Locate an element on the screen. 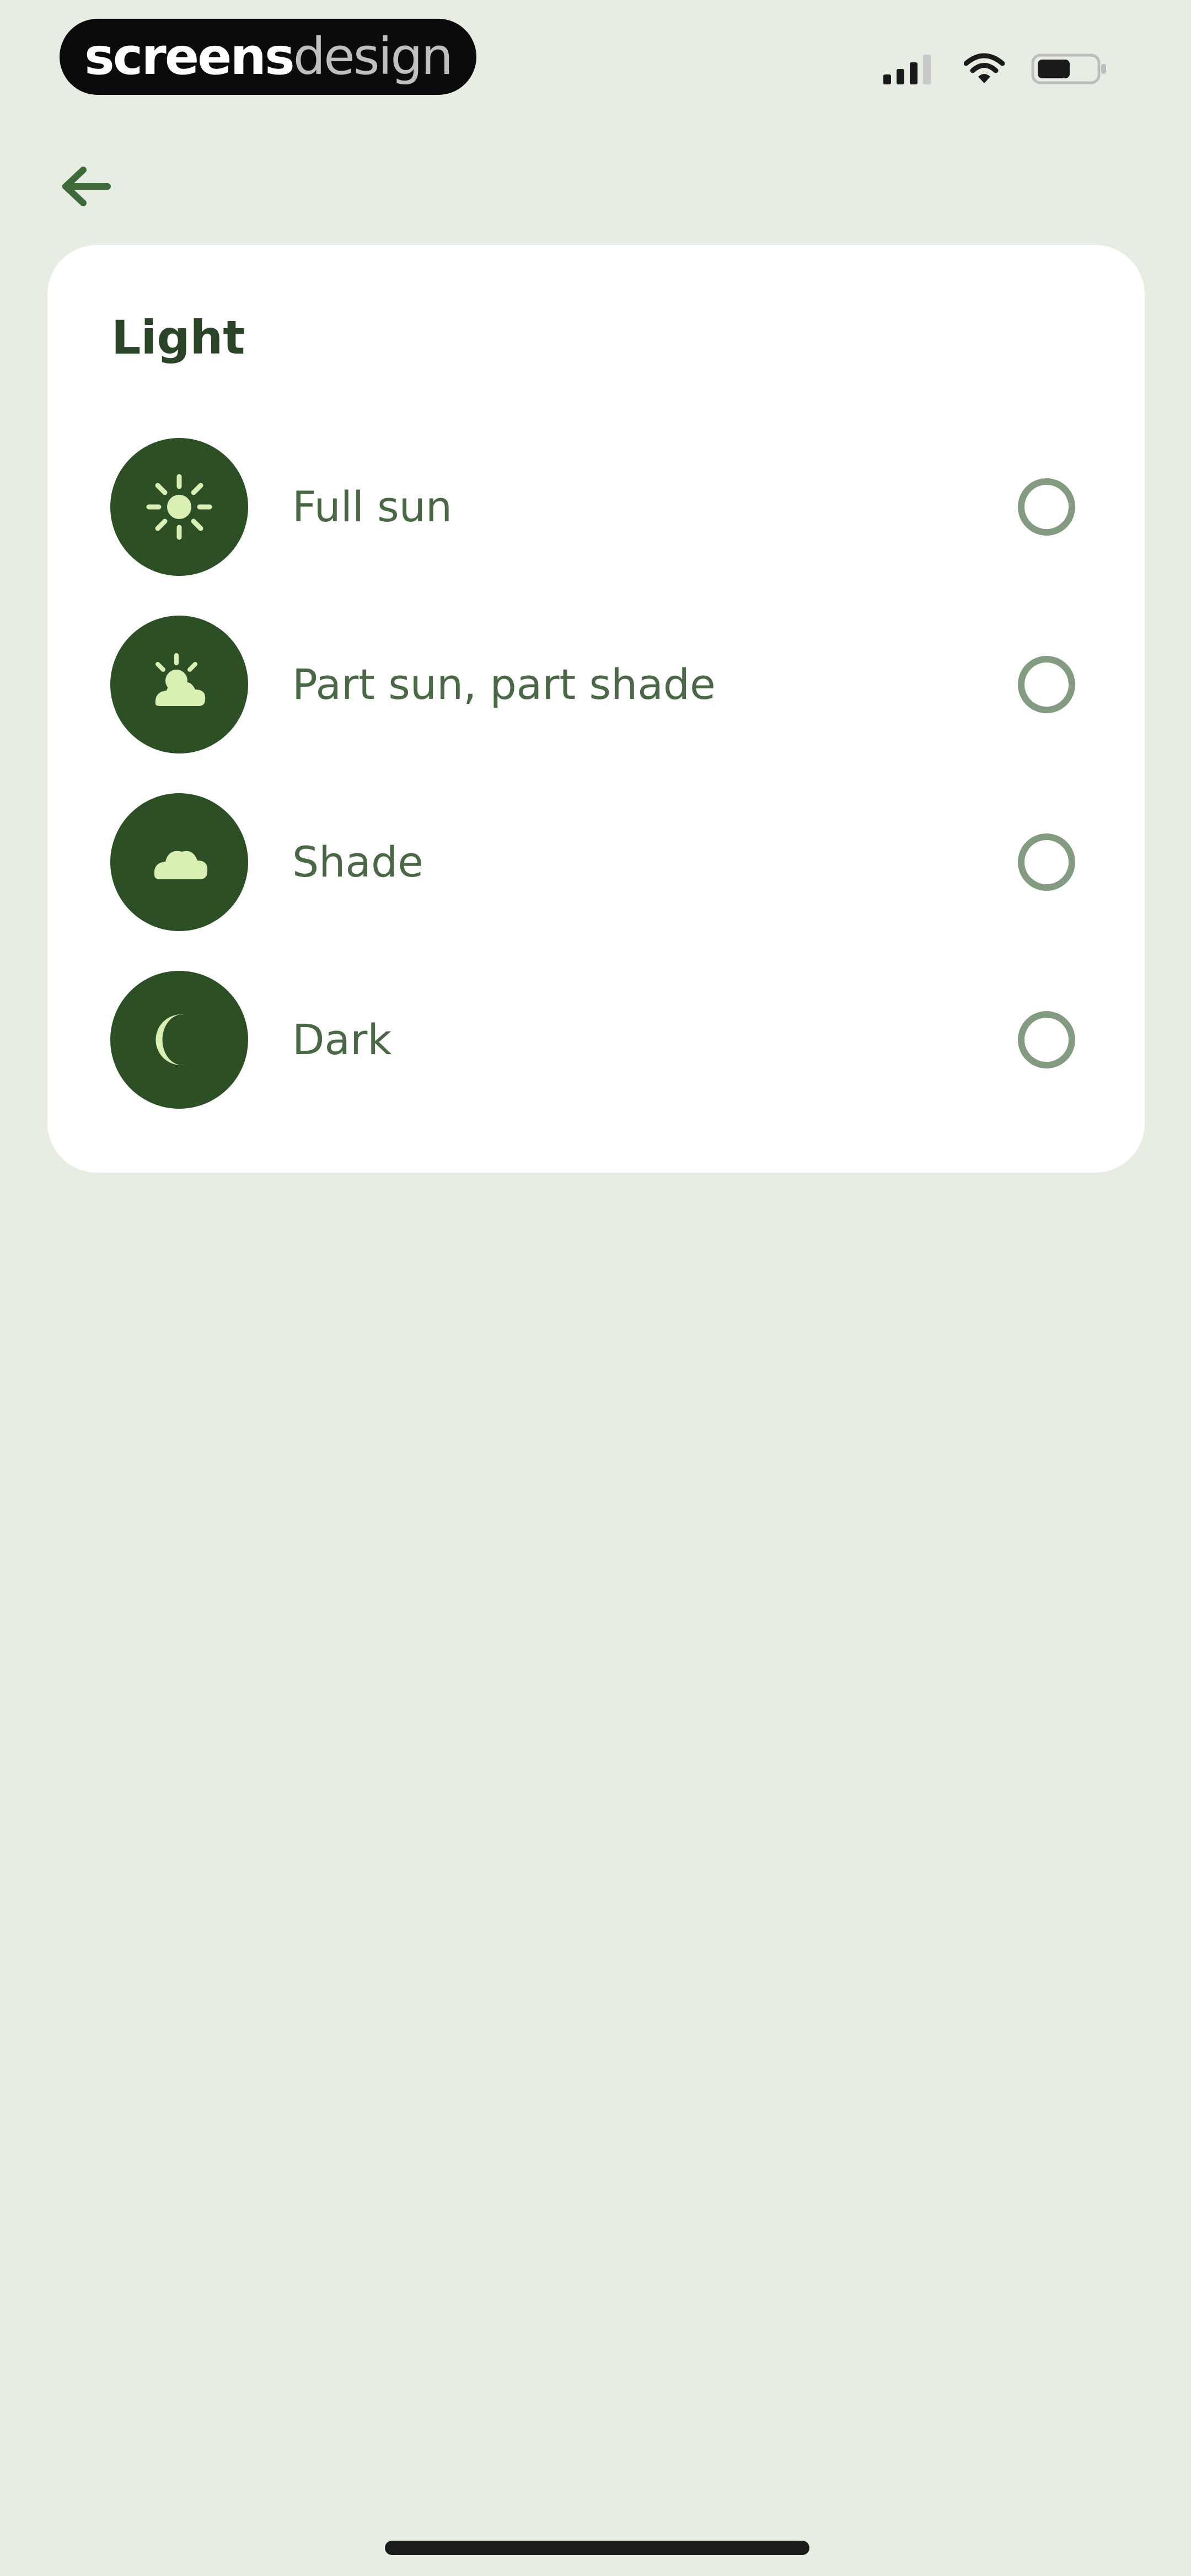 The height and width of the screenshot is (2576, 1191). back-button is located at coordinates (85, 187).